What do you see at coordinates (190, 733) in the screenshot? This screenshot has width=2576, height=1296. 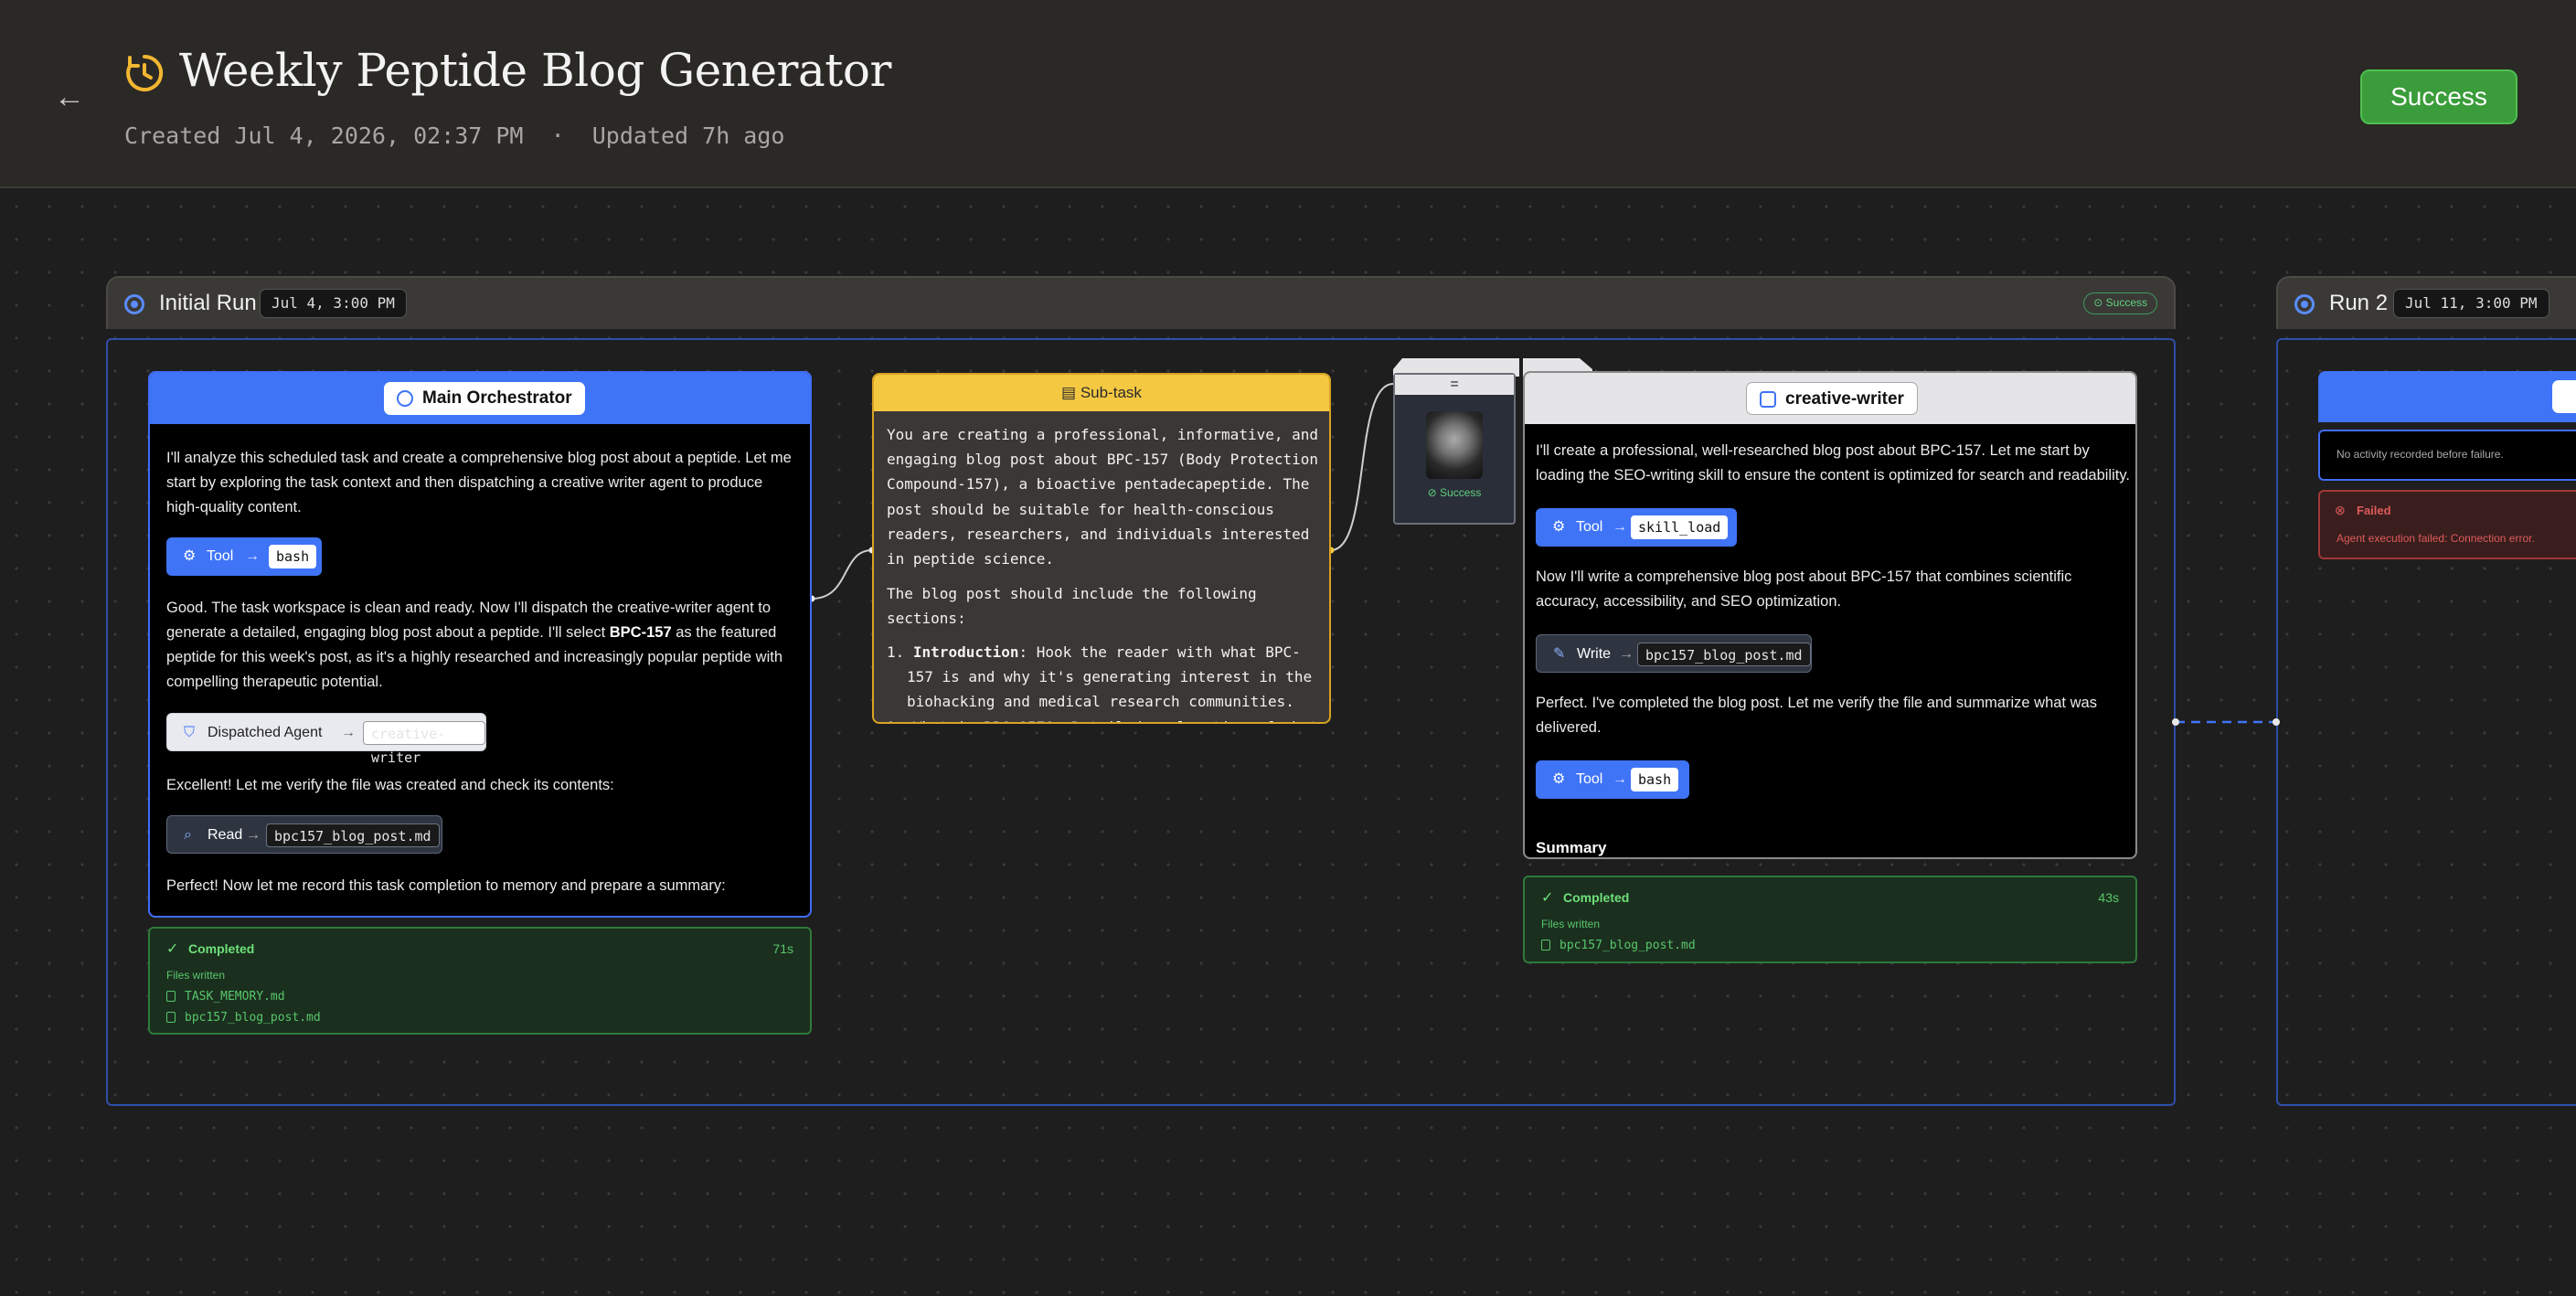 I see `agent-icon: ⛉` at bounding box center [190, 733].